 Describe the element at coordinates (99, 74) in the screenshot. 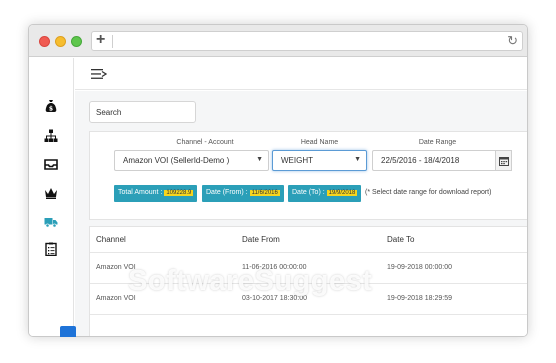

I see `menu-toggle-icon` at that location.